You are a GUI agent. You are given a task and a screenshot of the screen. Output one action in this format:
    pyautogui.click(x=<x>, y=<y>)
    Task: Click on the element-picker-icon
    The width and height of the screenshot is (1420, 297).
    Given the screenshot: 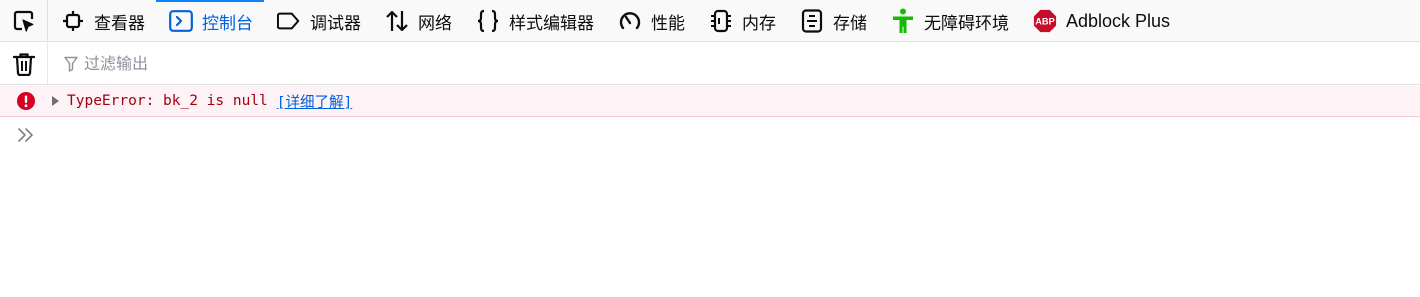 What is the action you would take?
    pyautogui.click(x=23, y=21)
    